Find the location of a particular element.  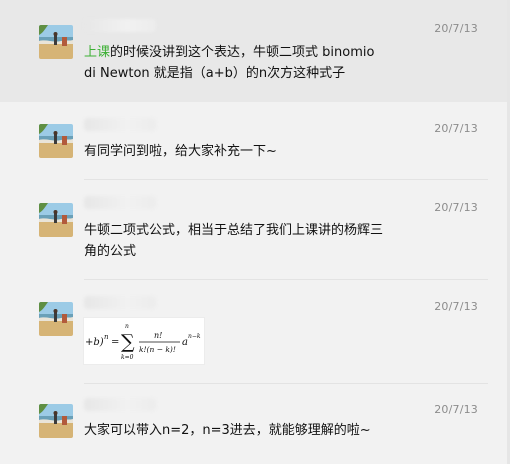

comment-text: 大家可以带入n=2，n=3进去，就能够理解的啦~ is located at coordinates (227, 430).